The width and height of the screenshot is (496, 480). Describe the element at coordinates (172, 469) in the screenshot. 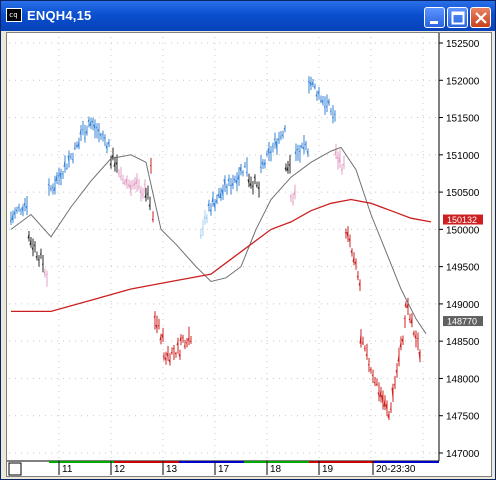

I see `x-tick-label: 13` at that location.